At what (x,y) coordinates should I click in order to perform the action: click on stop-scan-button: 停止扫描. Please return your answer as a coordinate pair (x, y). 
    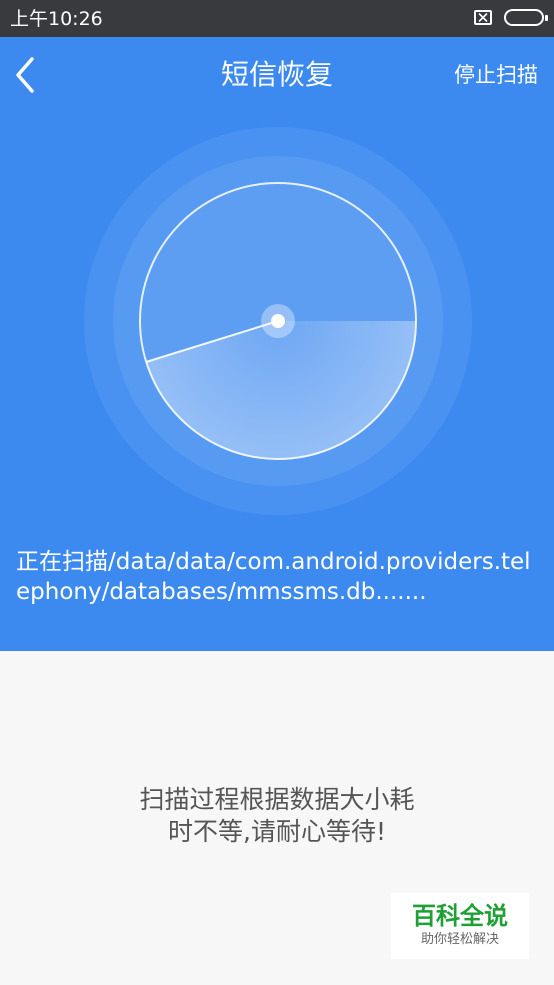
    Looking at the image, I should click on (496, 75).